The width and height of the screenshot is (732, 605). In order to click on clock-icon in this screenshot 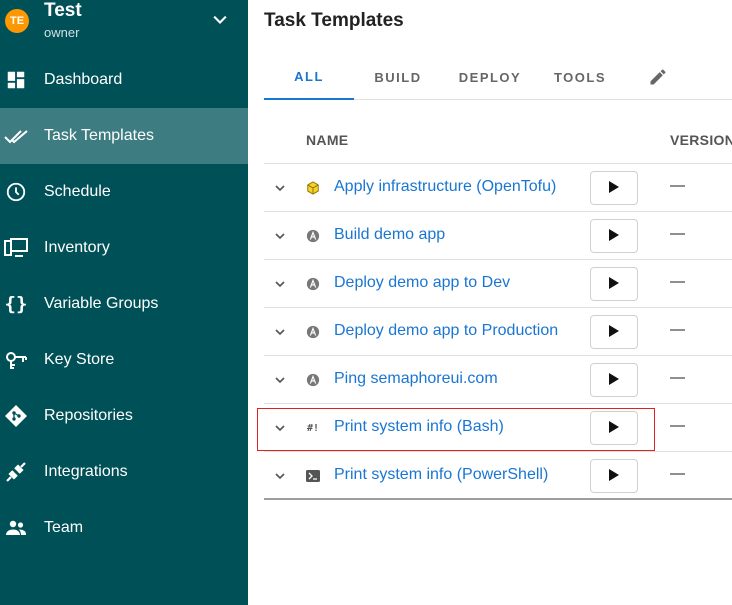, I will do `click(16, 192)`.